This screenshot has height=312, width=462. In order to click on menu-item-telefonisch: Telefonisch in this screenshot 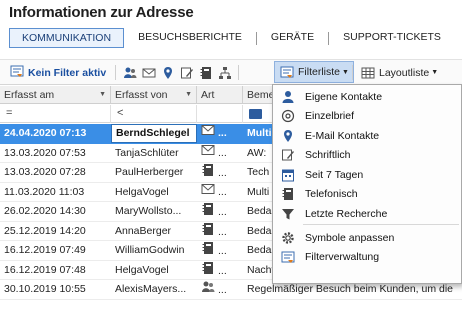, I will do `click(367, 195)`.